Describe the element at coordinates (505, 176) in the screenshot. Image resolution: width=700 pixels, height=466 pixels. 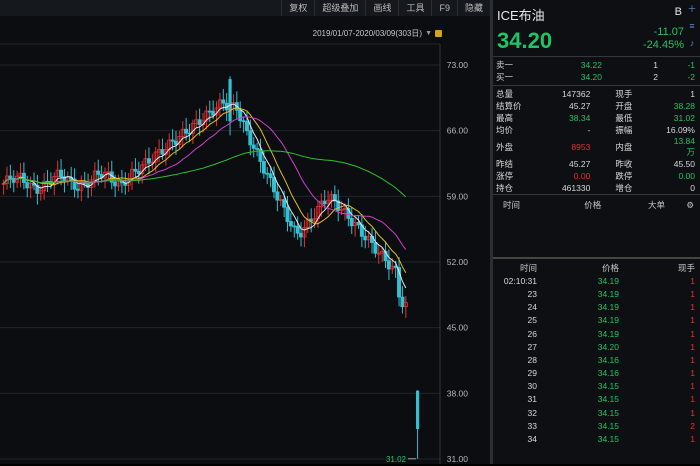
I see `stat-label: 涨停` at that location.